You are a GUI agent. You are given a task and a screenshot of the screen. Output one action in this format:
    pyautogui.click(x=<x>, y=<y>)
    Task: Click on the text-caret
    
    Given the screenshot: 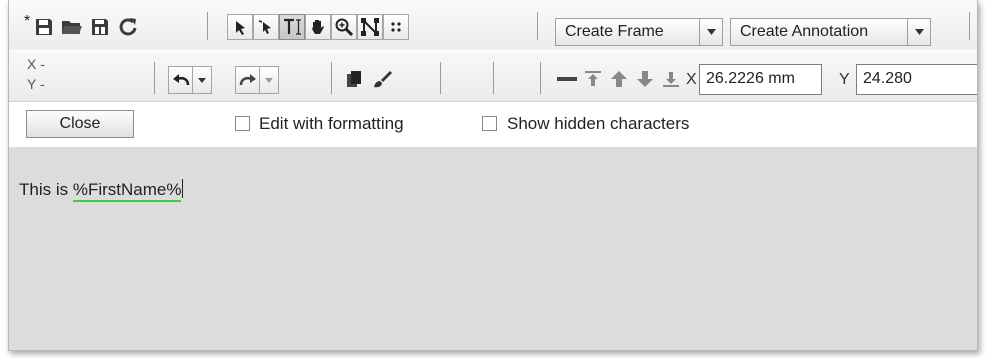 What is the action you would take?
    pyautogui.click(x=183, y=188)
    